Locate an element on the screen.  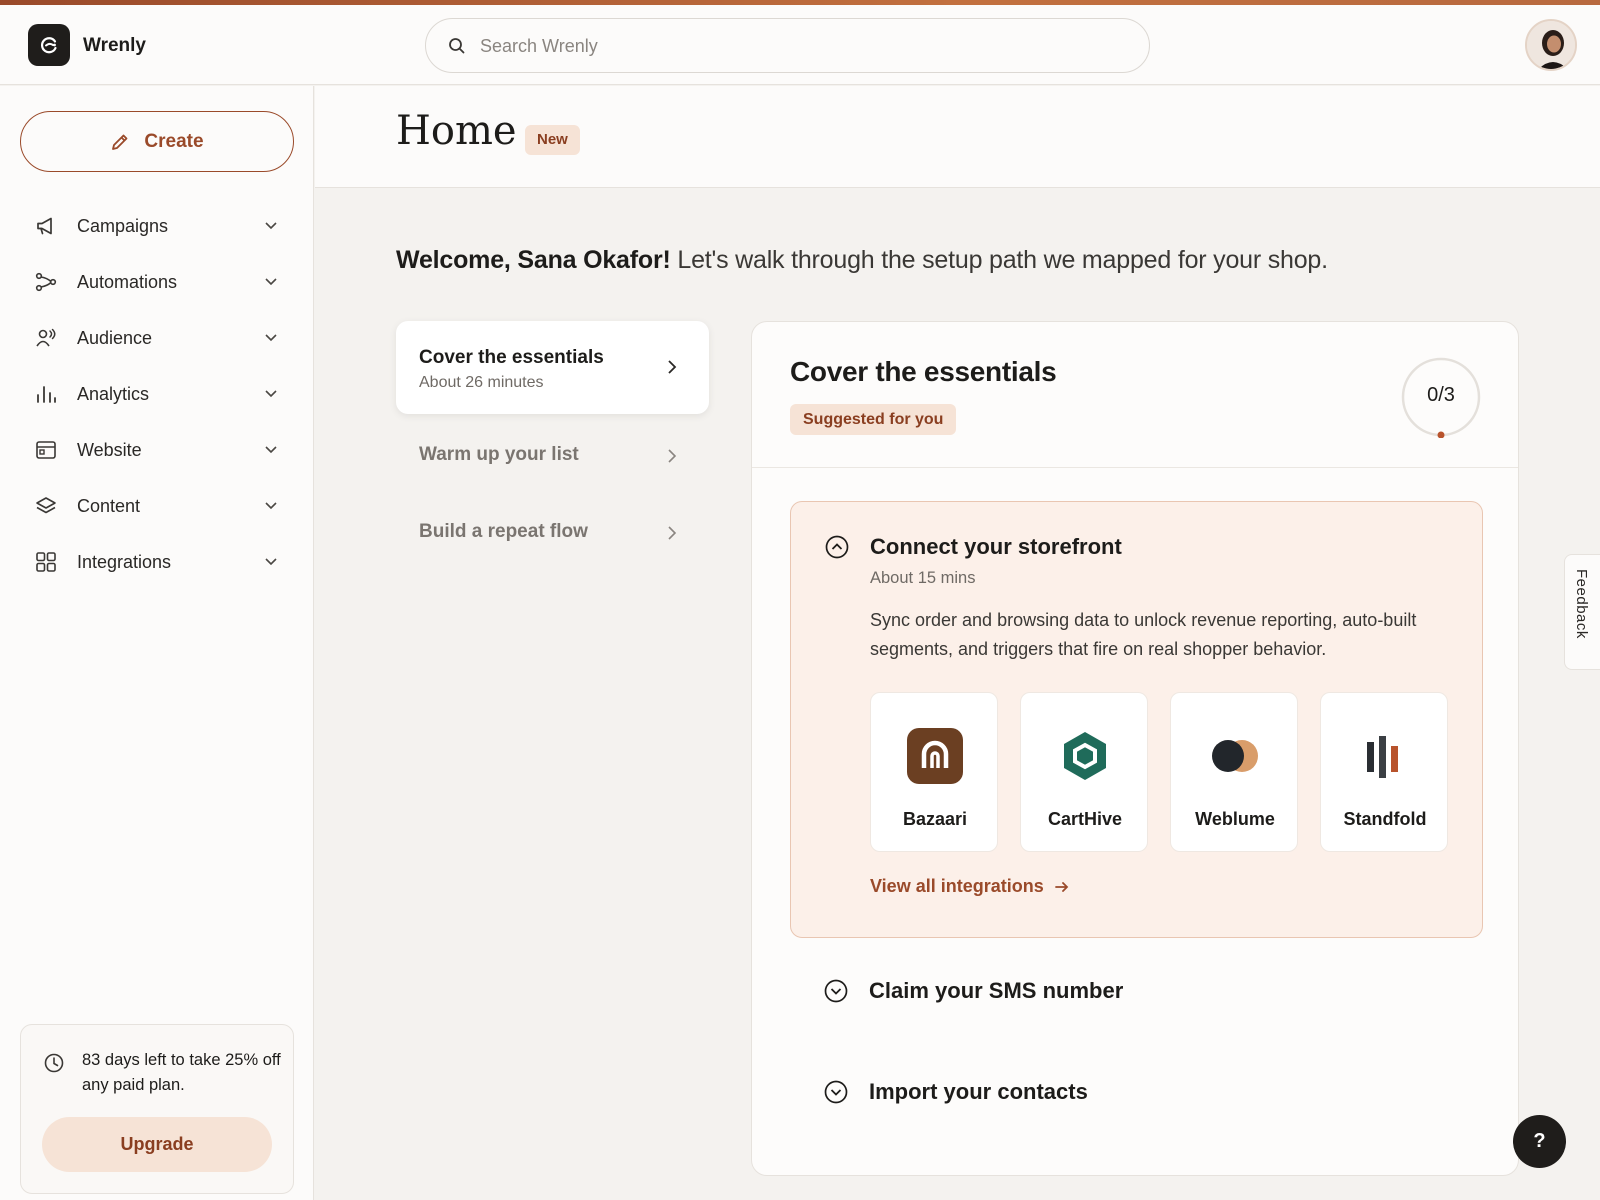
step-build-repeat-flow: Build a repeat flow is located at coordinates (552, 534).